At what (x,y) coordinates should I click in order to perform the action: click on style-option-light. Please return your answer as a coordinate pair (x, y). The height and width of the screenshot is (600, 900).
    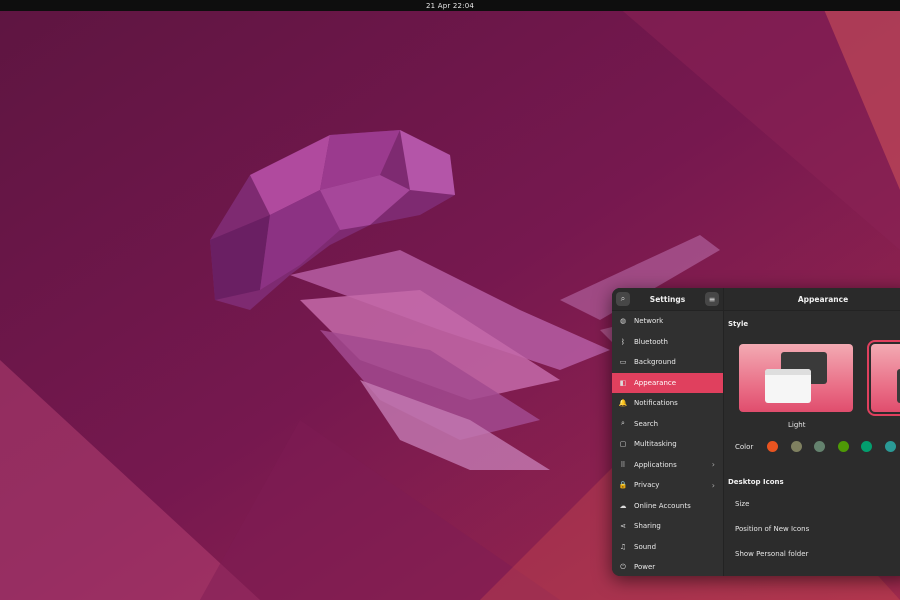
    Looking at the image, I should click on (796, 378).